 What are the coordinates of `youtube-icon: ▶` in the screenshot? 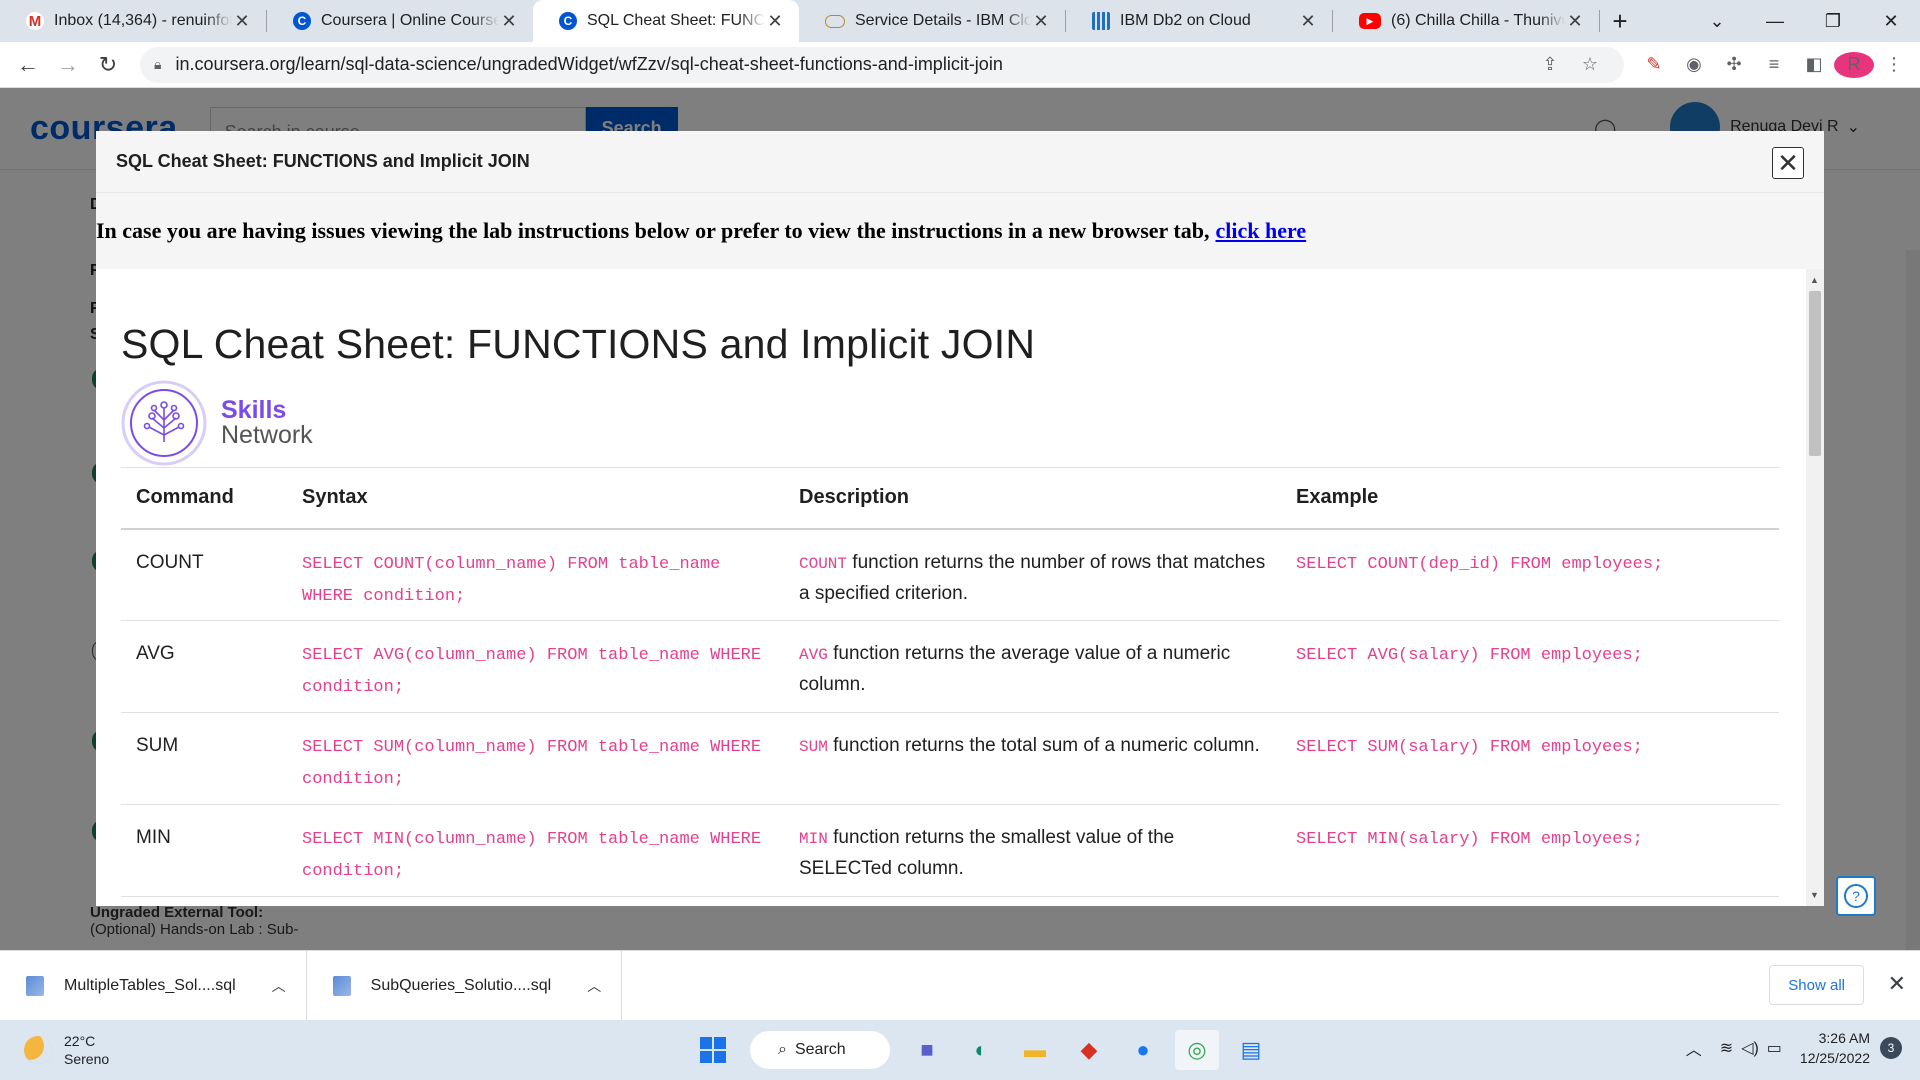 It's located at (1370, 21).